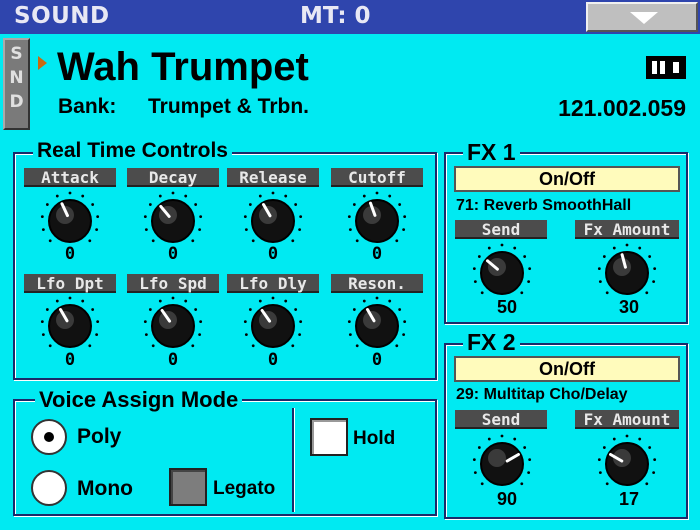 The width and height of the screenshot is (700, 530). What do you see at coordinates (502, 273) in the screenshot?
I see `fx1-send-knob` at bounding box center [502, 273].